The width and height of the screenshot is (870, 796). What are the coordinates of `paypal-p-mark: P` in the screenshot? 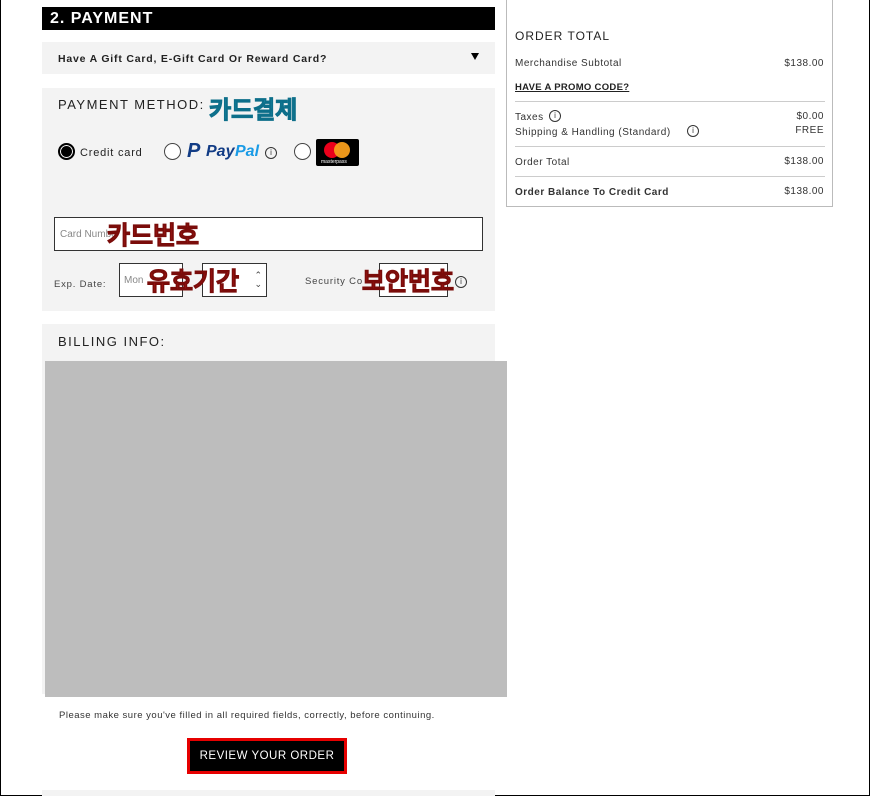 It's located at (194, 151).